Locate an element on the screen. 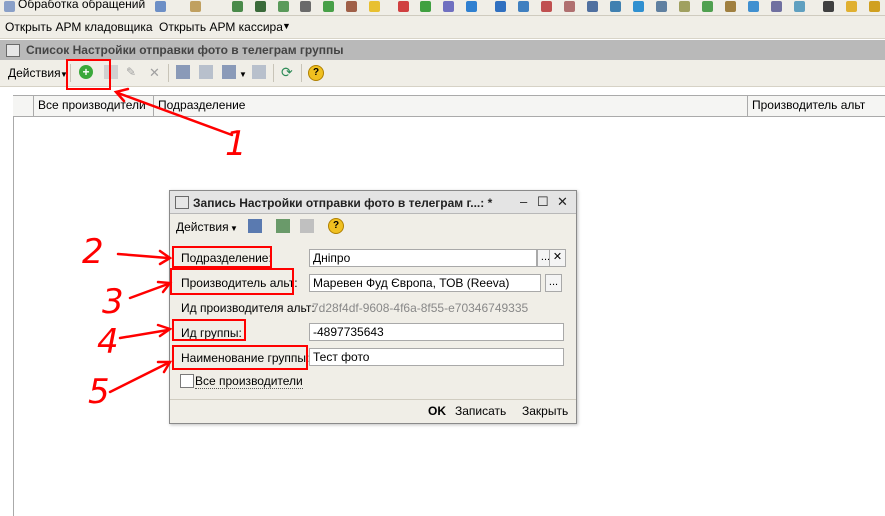 This screenshot has height=516, width=885. annotation-number-5: 5 is located at coordinates (99, 392).